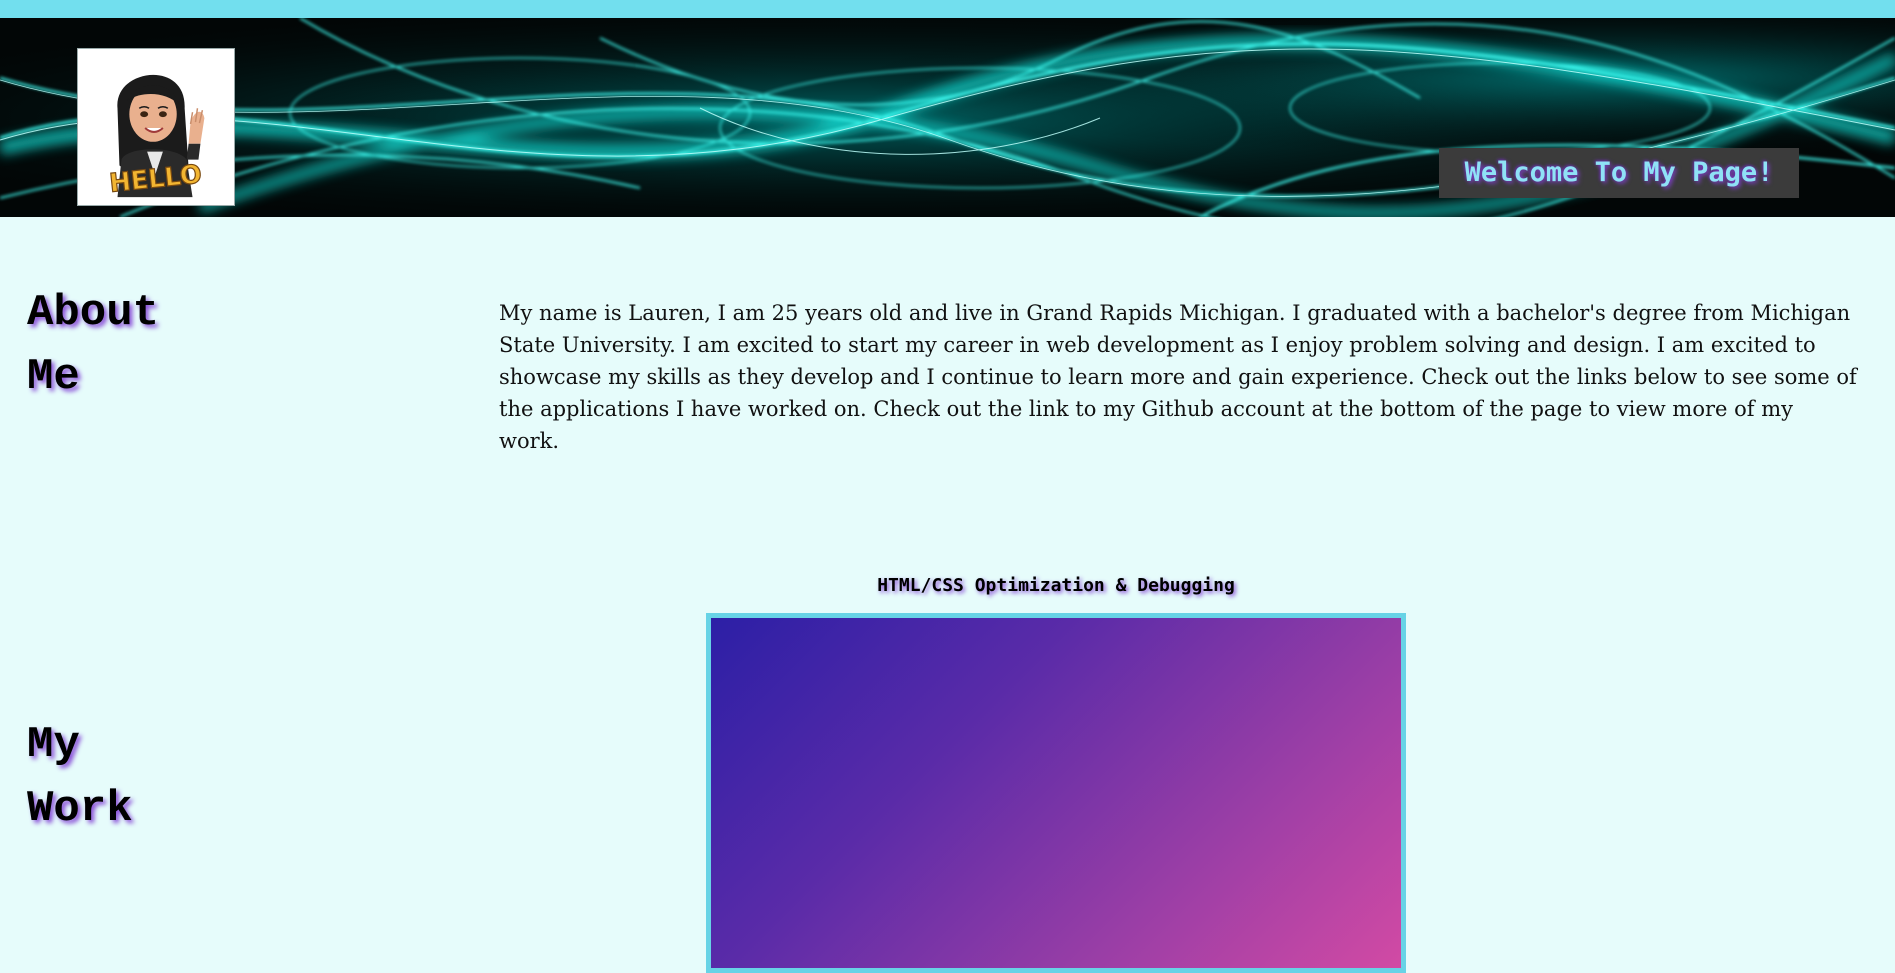 The image size is (1895, 973). What do you see at coordinates (1619, 173) in the screenshot?
I see `welcome-banner: Welcome To My Page!` at bounding box center [1619, 173].